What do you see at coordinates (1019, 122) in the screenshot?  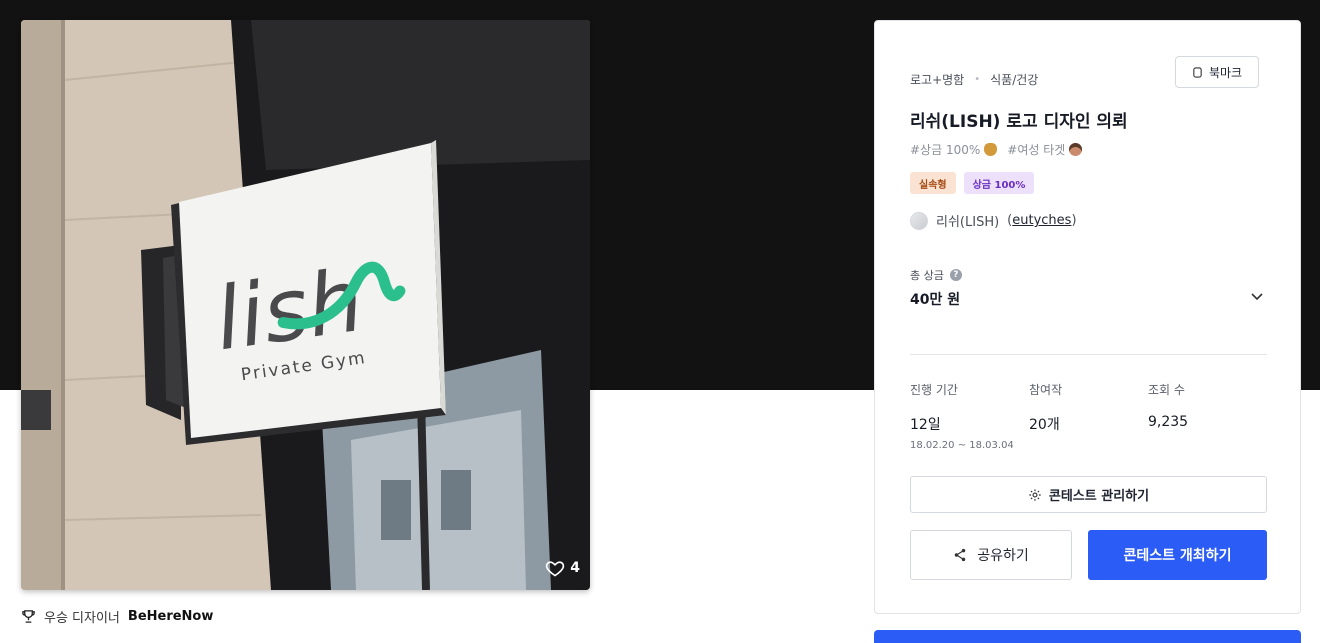 I see `contest-title: 리쉬(LISH) 로고 디자인 의뢰` at bounding box center [1019, 122].